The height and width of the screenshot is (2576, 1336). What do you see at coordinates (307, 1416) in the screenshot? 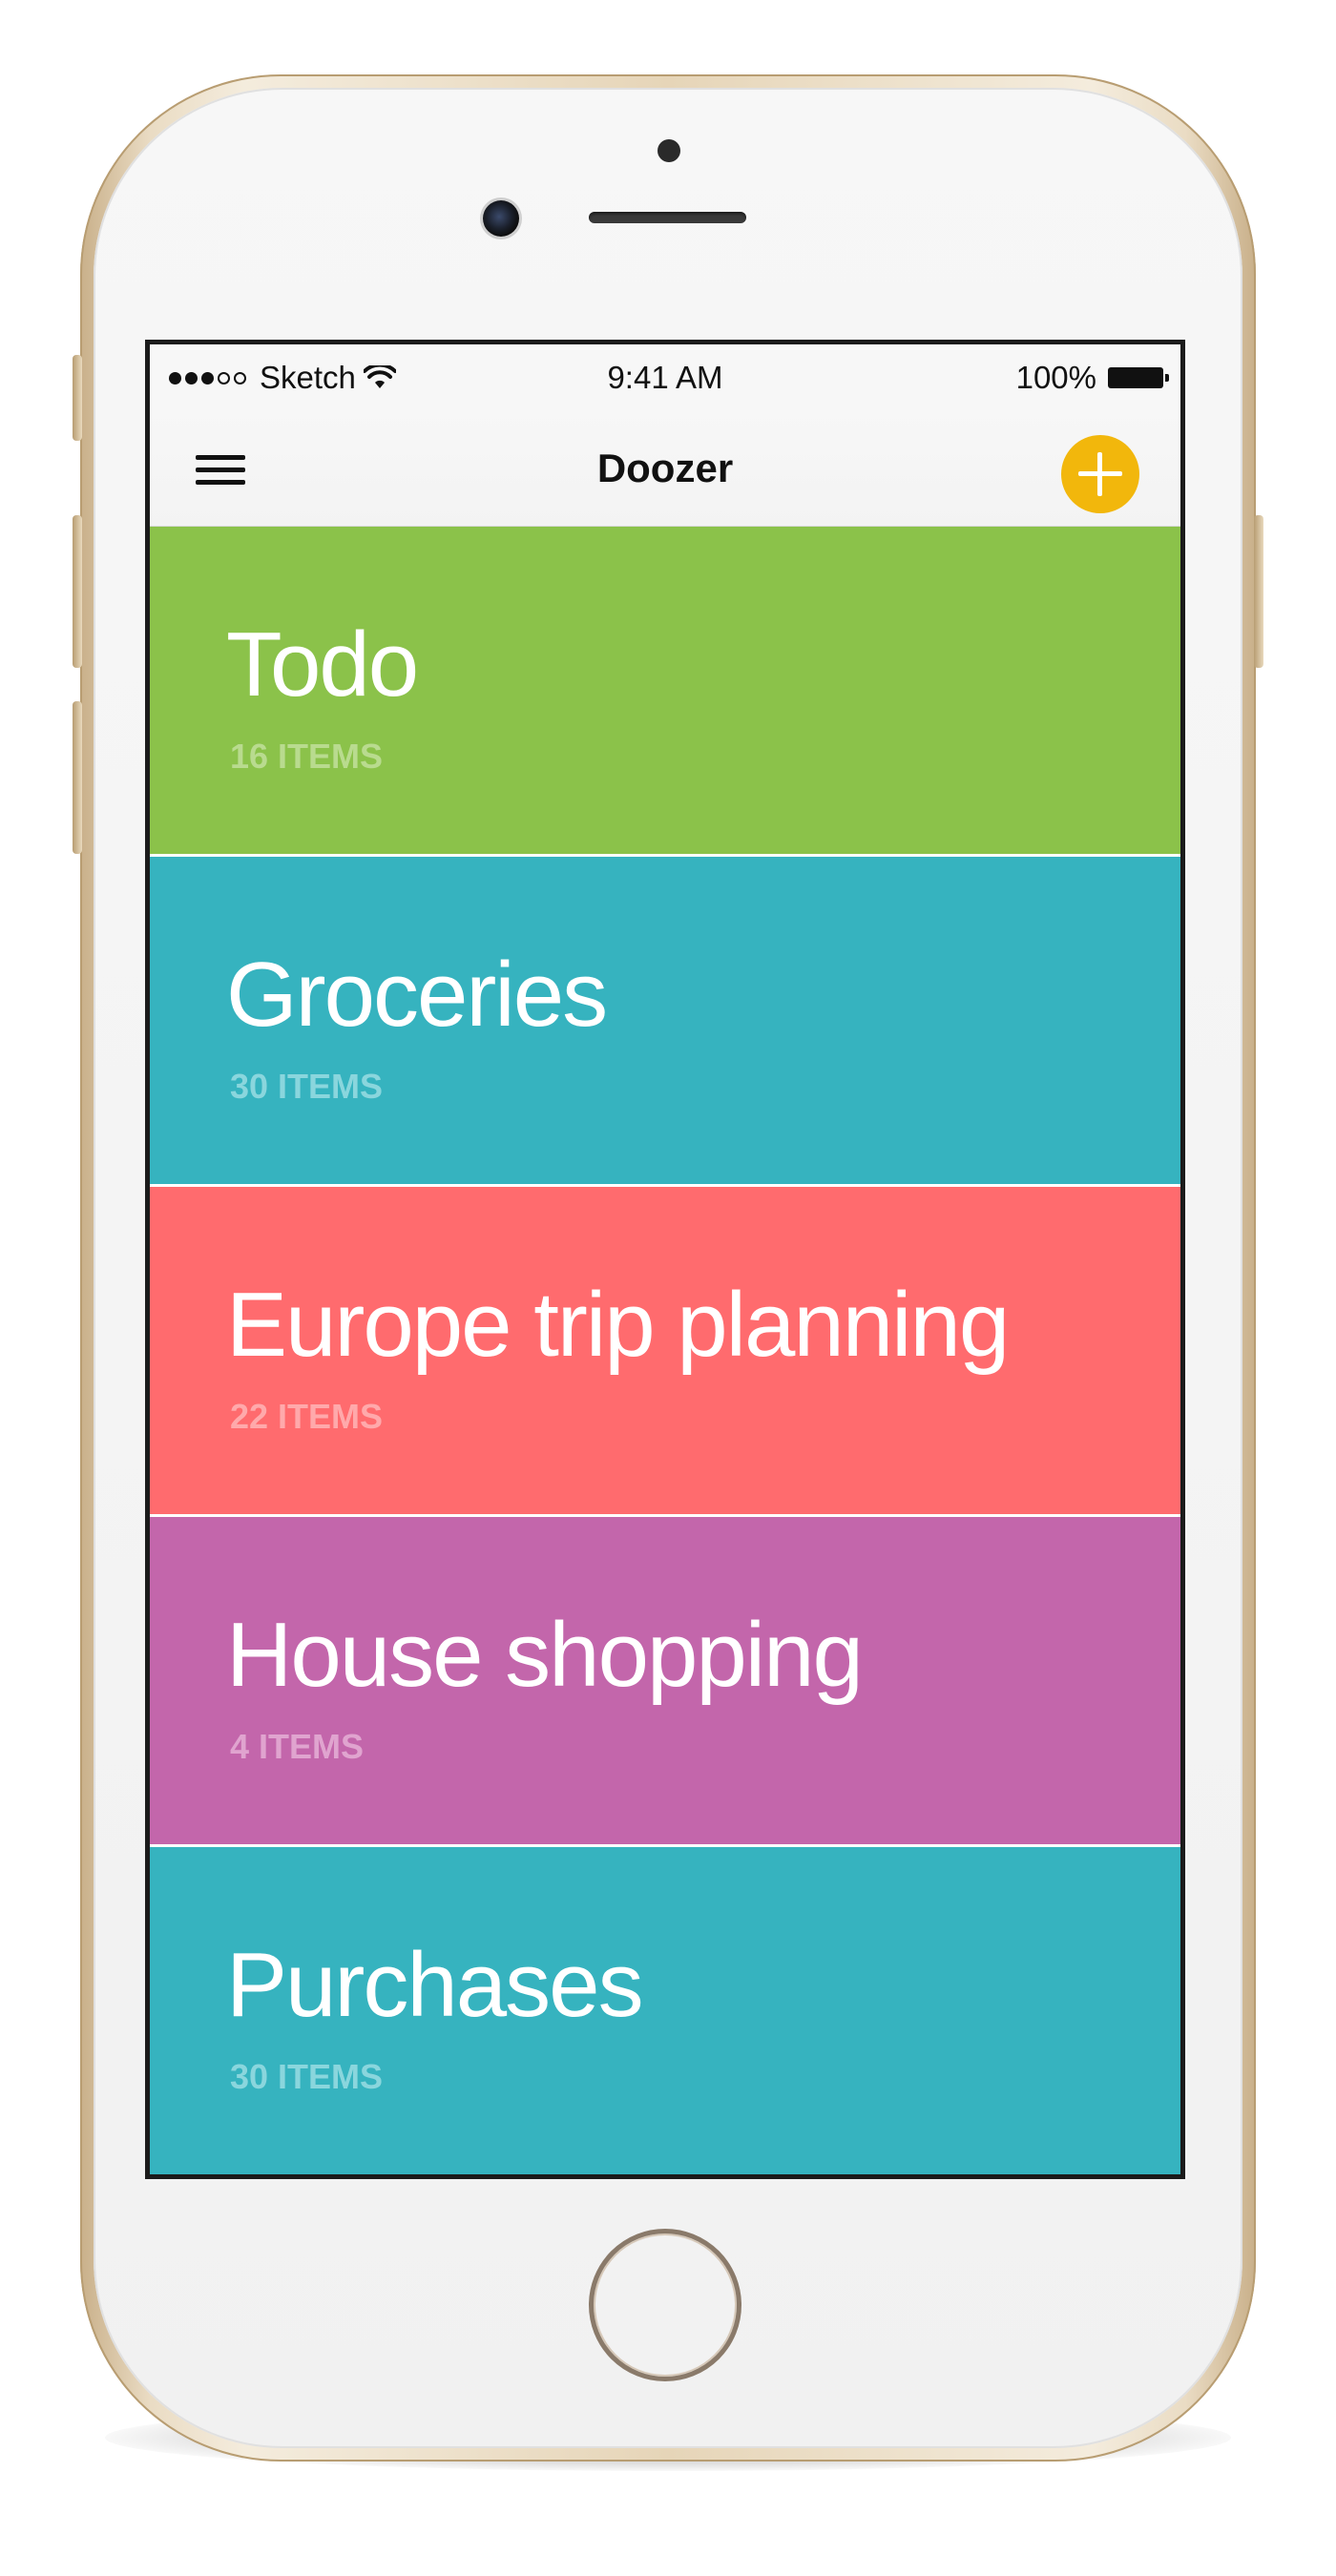
I see `list-item-count: 22 ITEMS` at bounding box center [307, 1416].